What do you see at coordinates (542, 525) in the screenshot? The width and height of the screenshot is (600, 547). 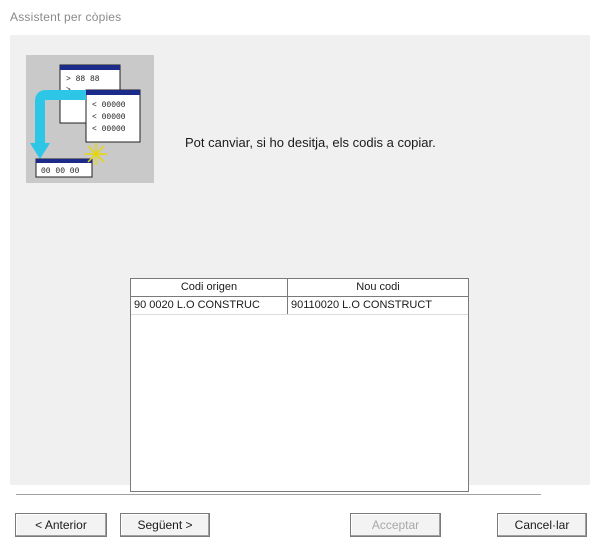 I see `cancel-button: Cancel·lar` at bounding box center [542, 525].